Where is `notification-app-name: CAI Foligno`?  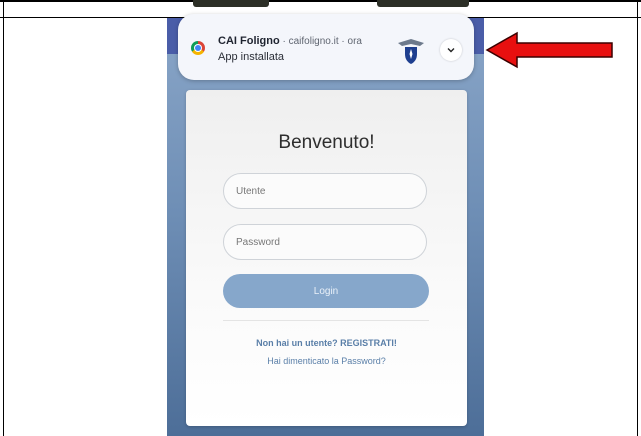 notification-app-name: CAI Foligno is located at coordinates (249, 41).